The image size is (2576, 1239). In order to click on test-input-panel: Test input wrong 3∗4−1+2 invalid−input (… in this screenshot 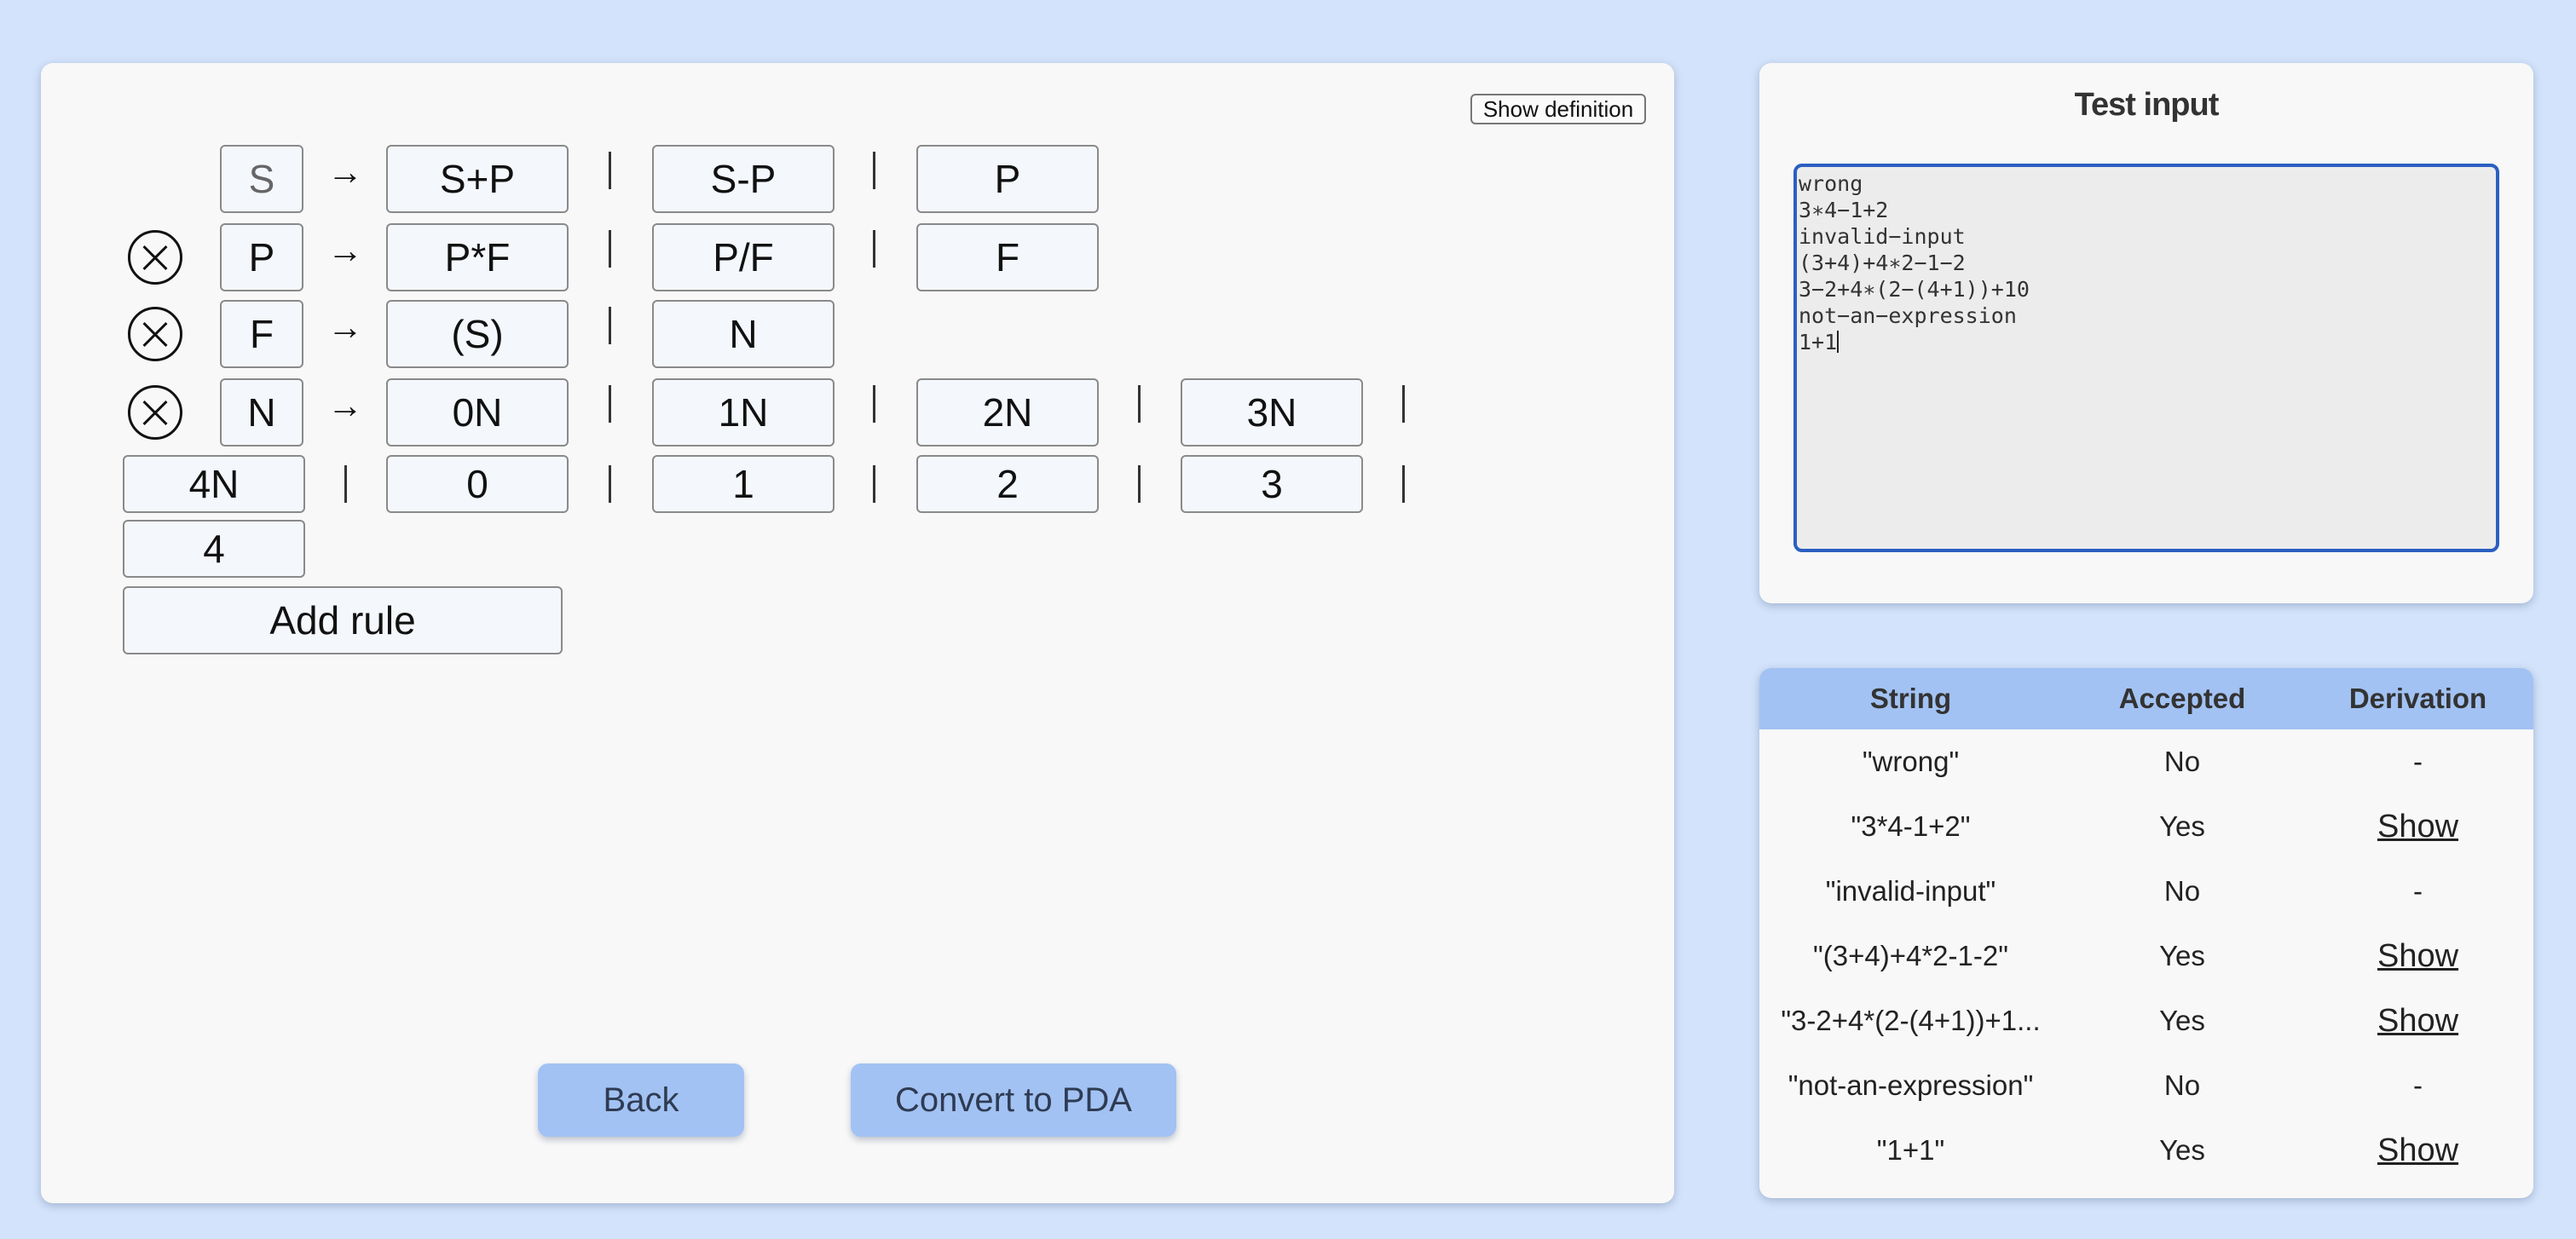, I will do `click(2146, 333)`.